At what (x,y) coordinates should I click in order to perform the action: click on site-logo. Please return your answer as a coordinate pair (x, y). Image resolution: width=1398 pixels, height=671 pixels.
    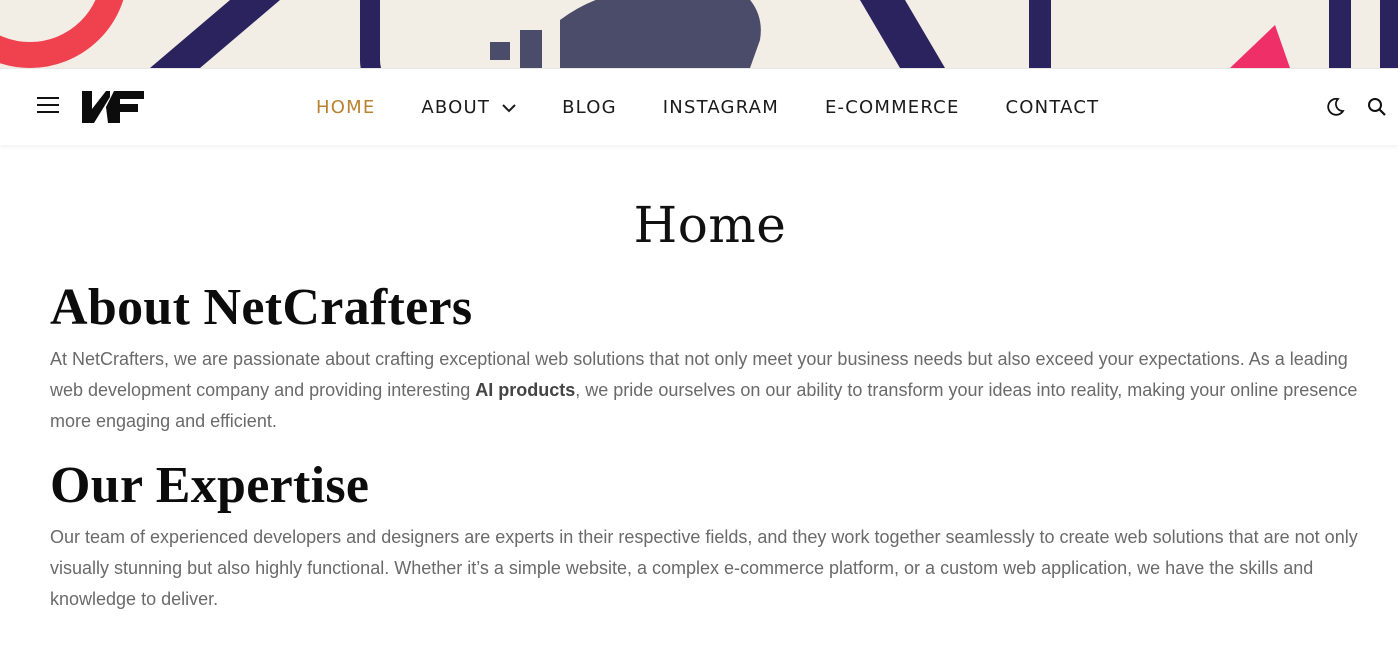
    Looking at the image, I should click on (113, 109).